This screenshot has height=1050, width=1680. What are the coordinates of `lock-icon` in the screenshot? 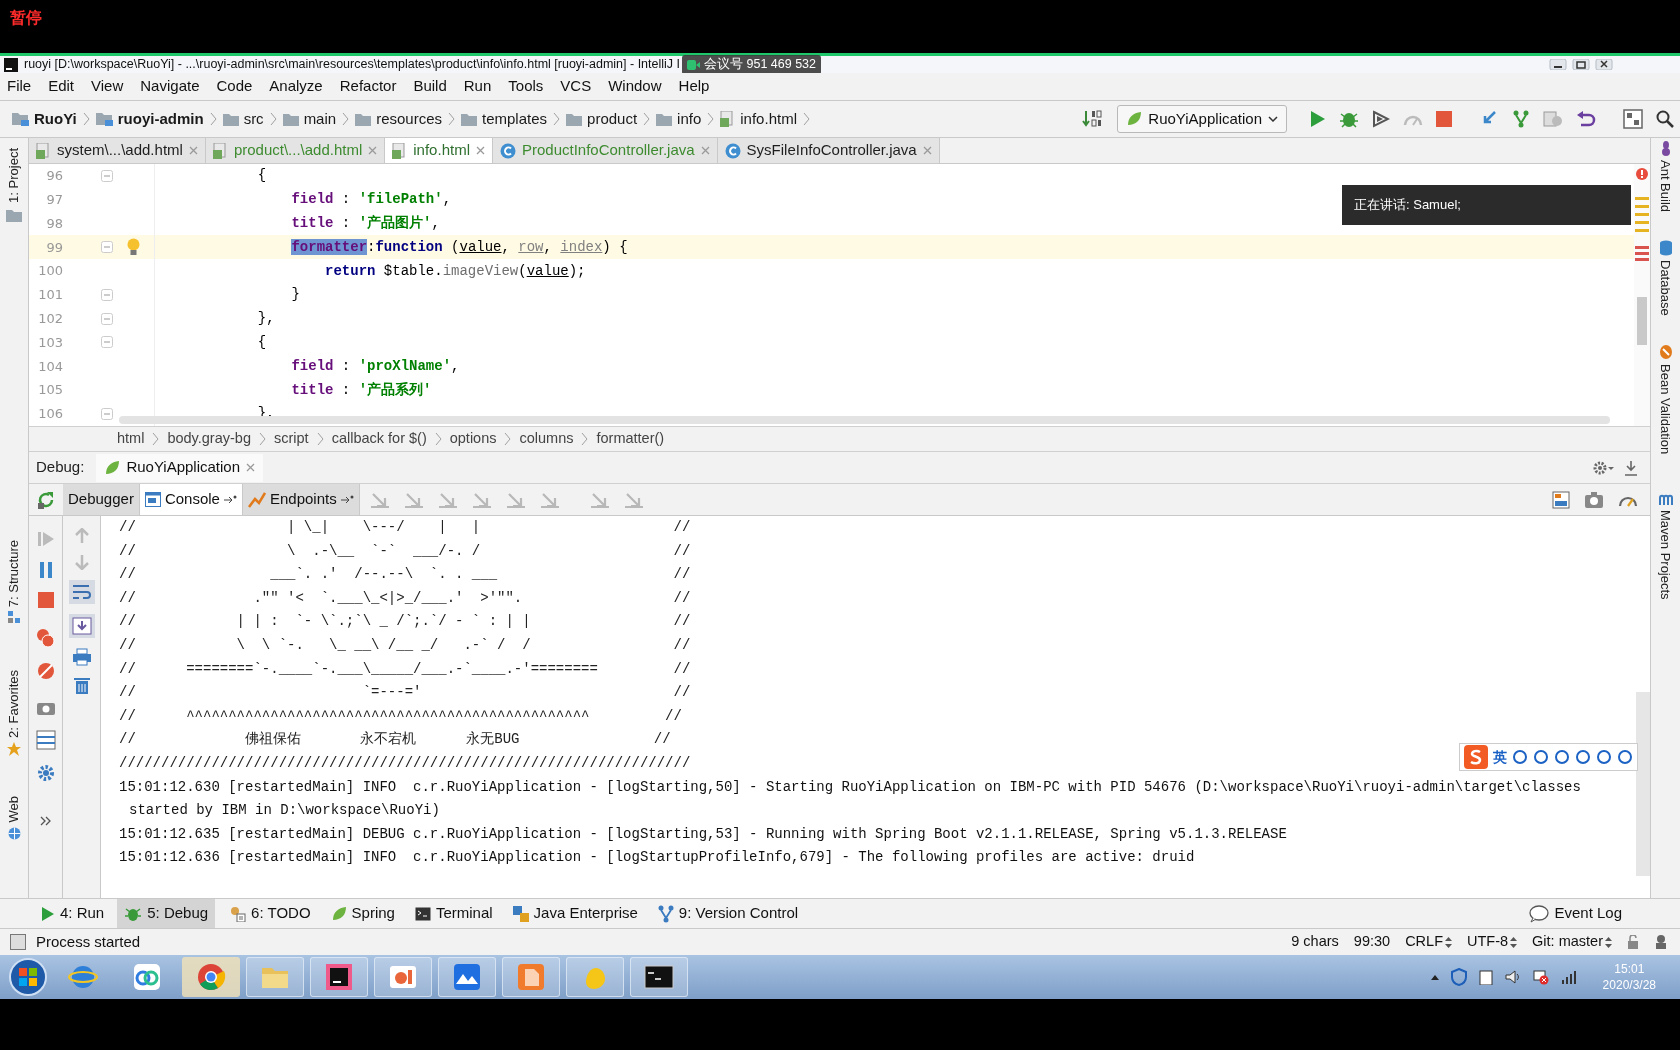 It's located at (1633, 942).